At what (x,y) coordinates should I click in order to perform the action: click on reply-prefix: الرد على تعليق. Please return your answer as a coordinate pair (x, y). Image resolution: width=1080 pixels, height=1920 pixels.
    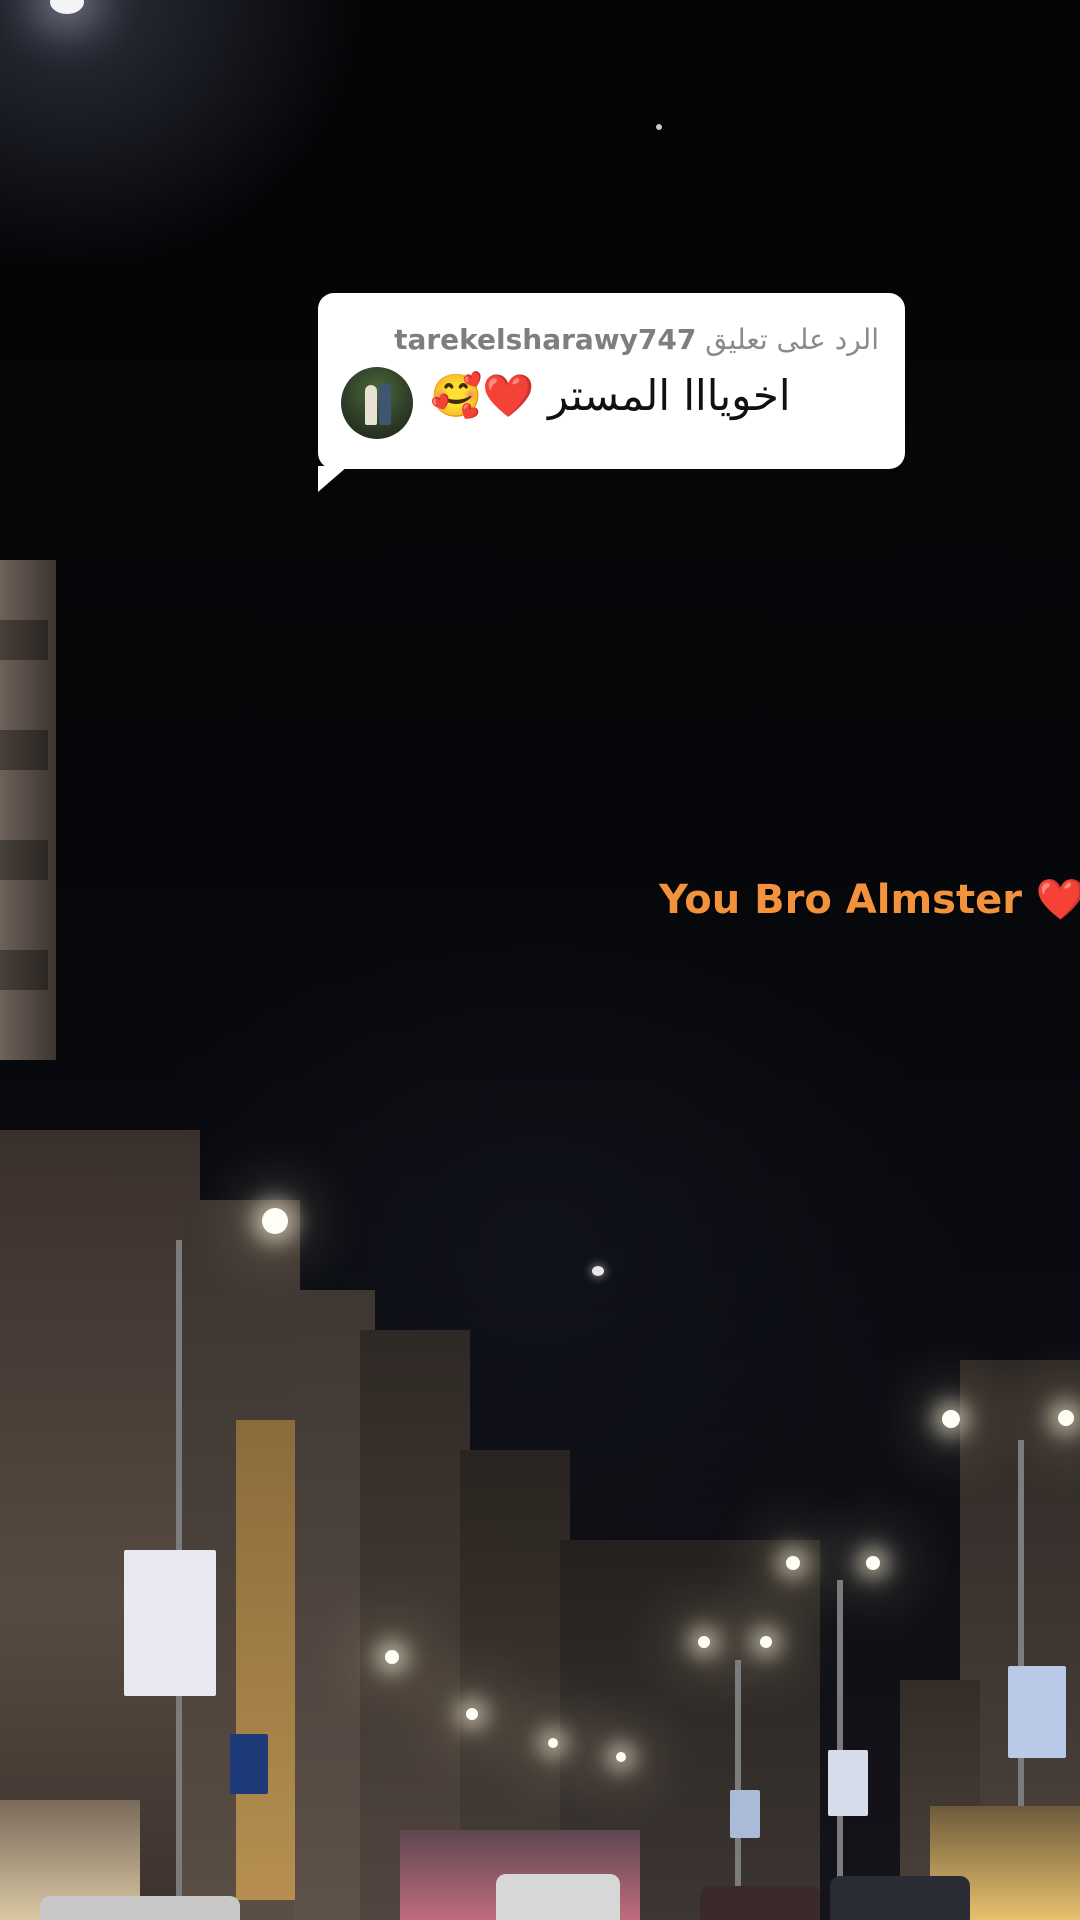
    Looking at the image, I should click on (792, 339).